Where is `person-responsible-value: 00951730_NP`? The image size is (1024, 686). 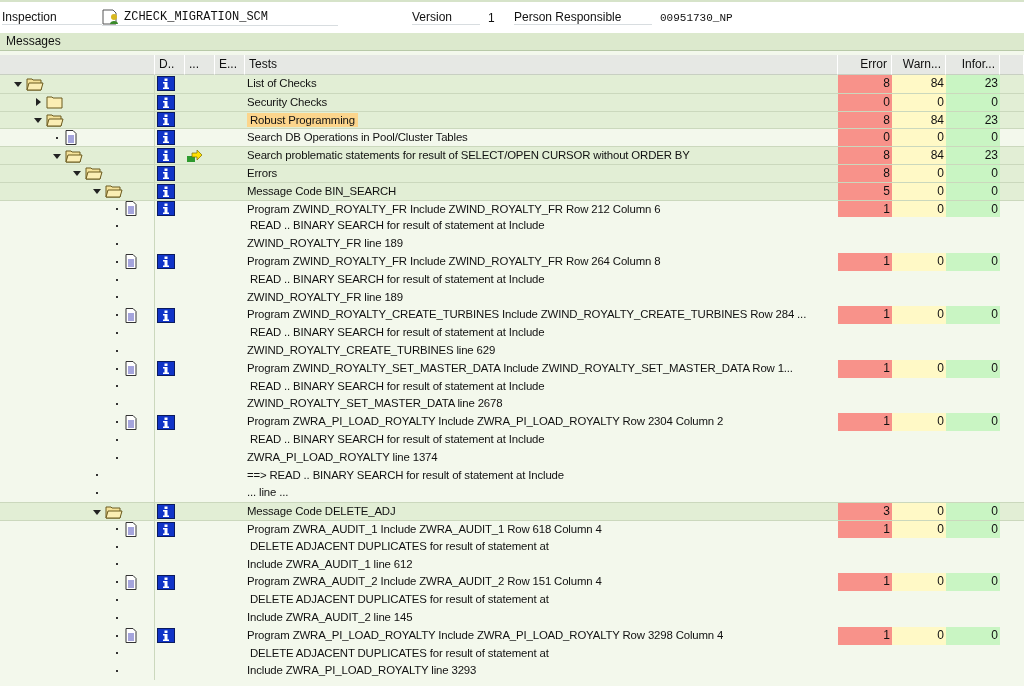 person-responsible-value: 00951730_NP is located at coordinates (696, 17).